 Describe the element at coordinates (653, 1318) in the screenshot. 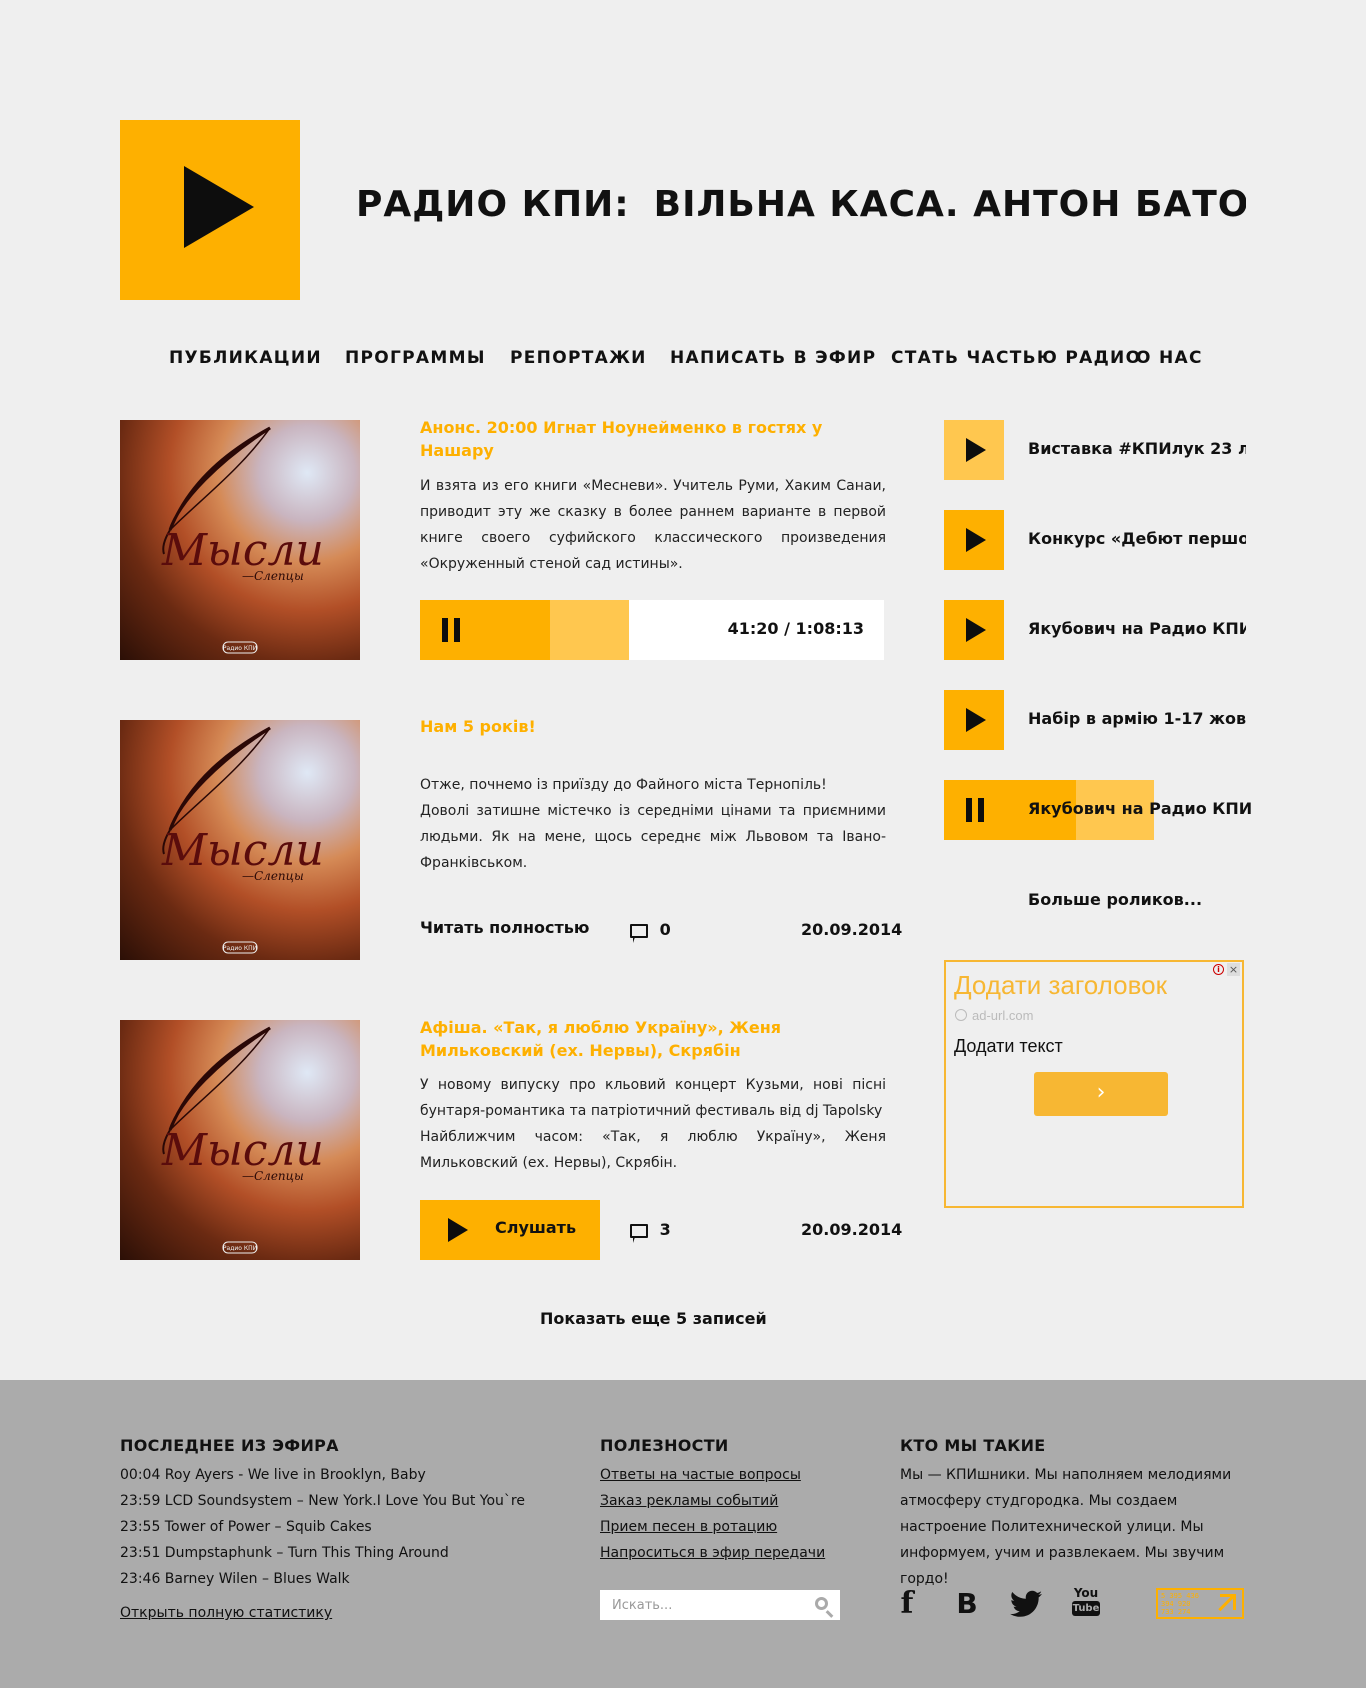

I see `show-more-button: Показать еще 5 записей` at that location.